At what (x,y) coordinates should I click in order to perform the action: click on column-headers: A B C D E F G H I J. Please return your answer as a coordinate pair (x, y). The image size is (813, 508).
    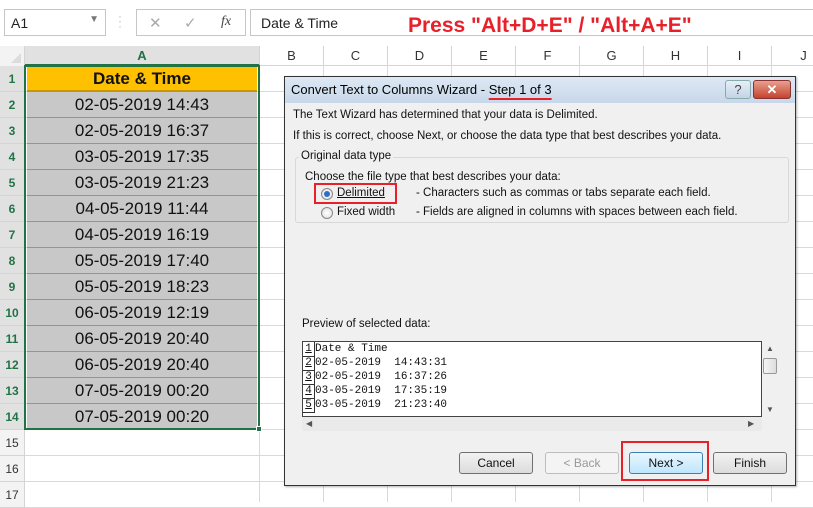
    Looking at the image, I should click on (406, 56).